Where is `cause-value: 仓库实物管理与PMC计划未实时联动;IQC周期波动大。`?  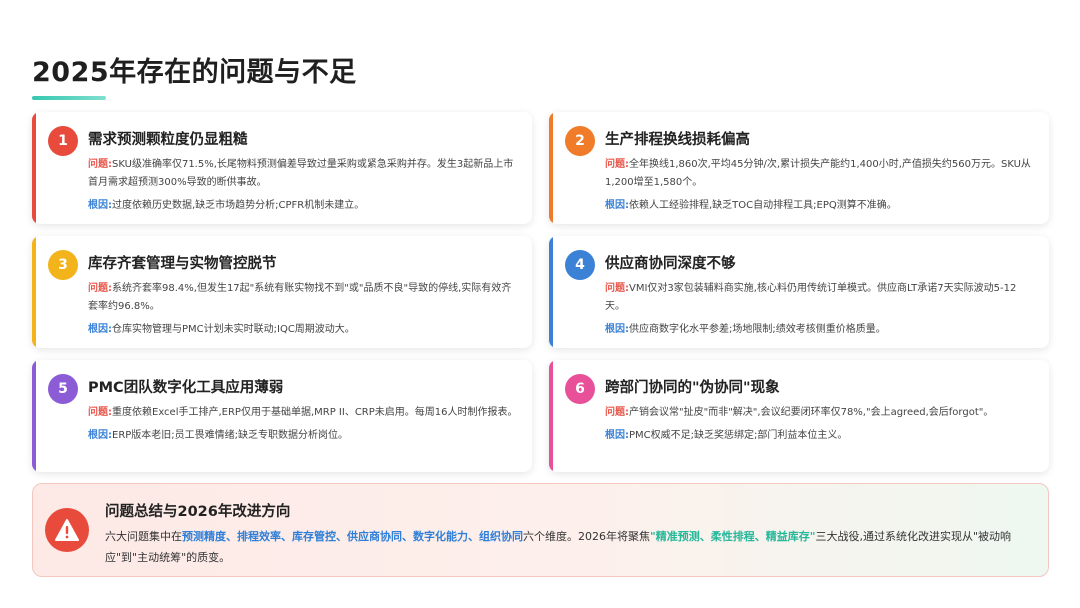
cause-value: 仓库实物管理与PMC计划未实时联动;IQC周期波动大。 is located at coordinates (233, 329).